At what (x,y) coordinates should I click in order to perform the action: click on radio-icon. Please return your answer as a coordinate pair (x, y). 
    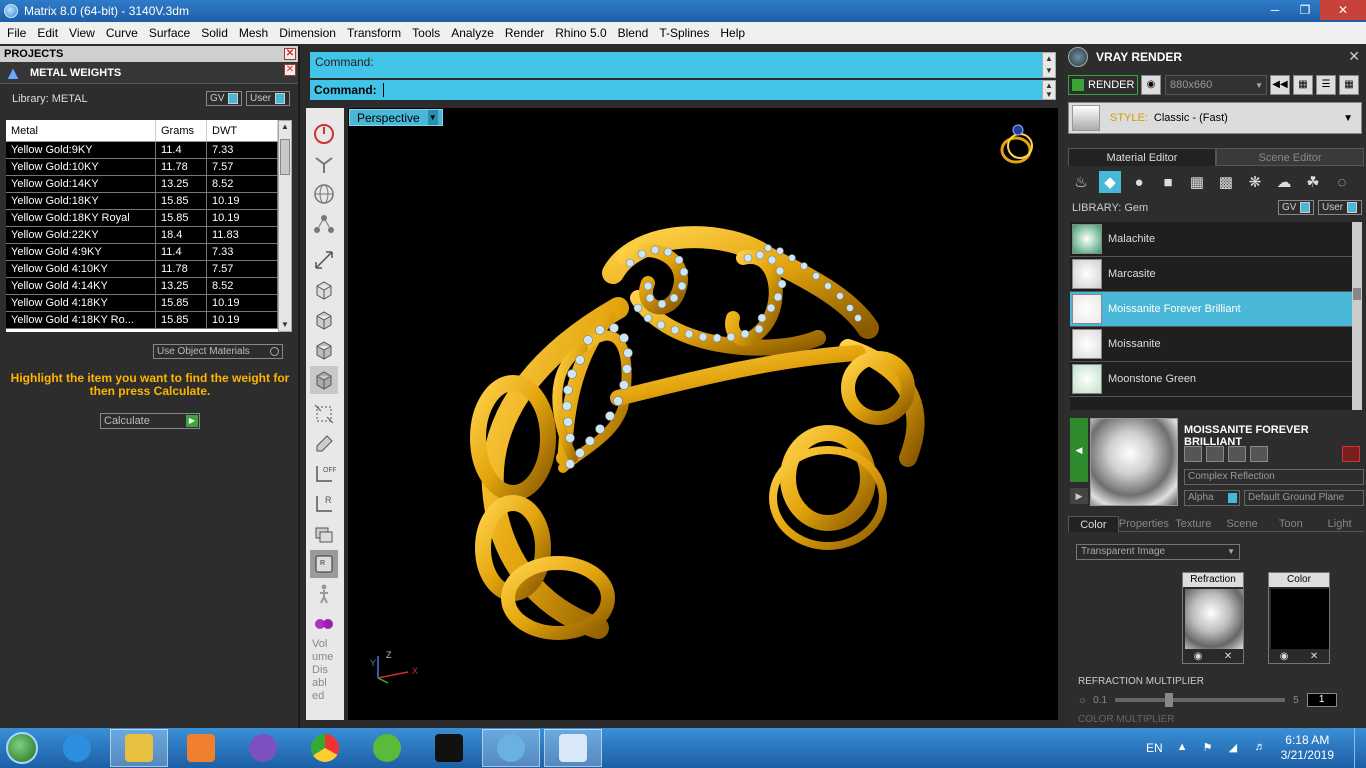
    Looking at the image, I should click on (274, 351).